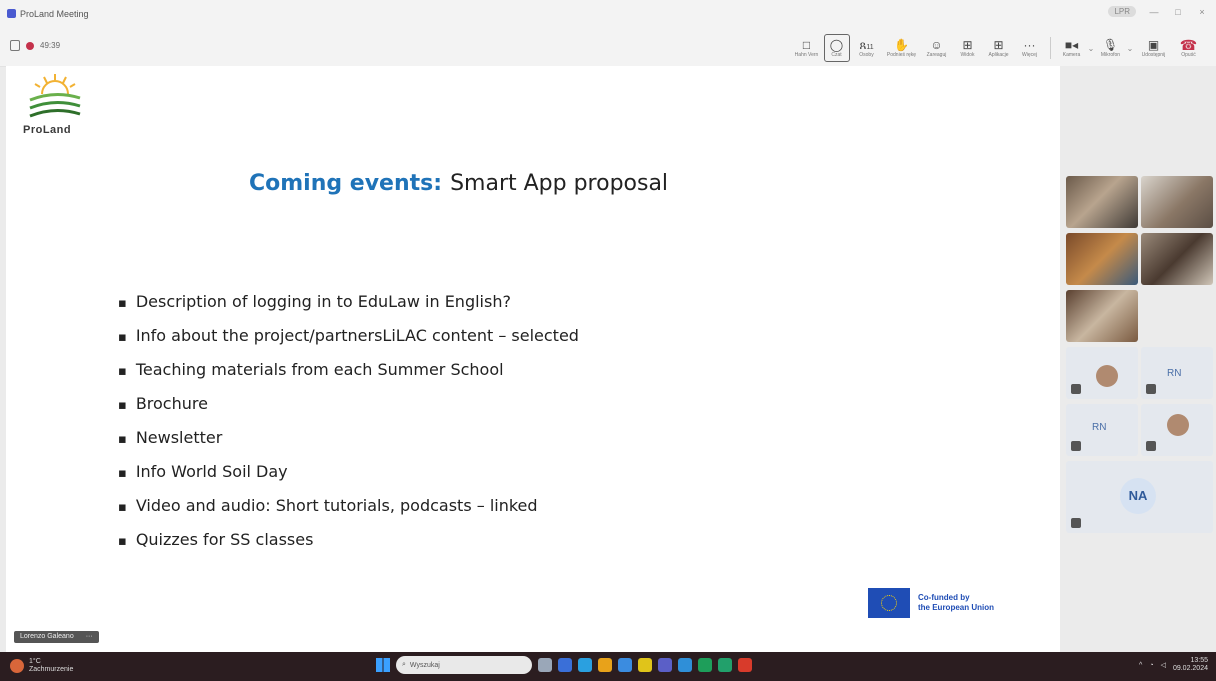 The image size is (1216, 681). What do you see at coordinates (705, 665) in the screenshot?
I see `excel-icon` at bounding box center [705, 665].